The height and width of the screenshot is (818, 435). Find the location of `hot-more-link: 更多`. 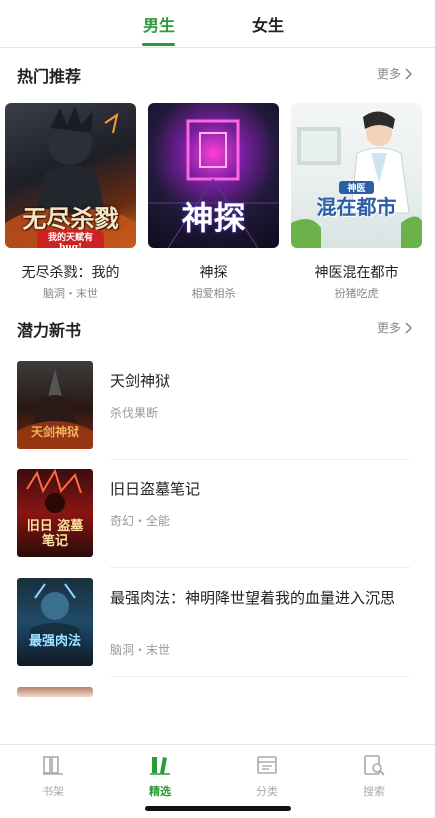

hot-more-link: 更多 is located at coordinates (395, 73).